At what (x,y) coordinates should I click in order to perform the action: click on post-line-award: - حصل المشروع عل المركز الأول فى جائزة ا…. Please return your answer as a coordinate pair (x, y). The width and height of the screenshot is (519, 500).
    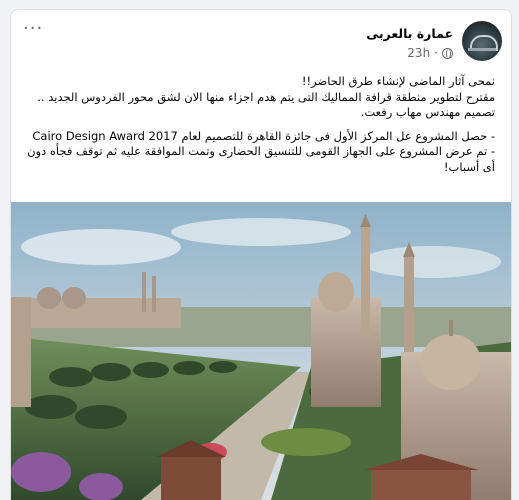
    Looking at the image, I should click on (263, 135).